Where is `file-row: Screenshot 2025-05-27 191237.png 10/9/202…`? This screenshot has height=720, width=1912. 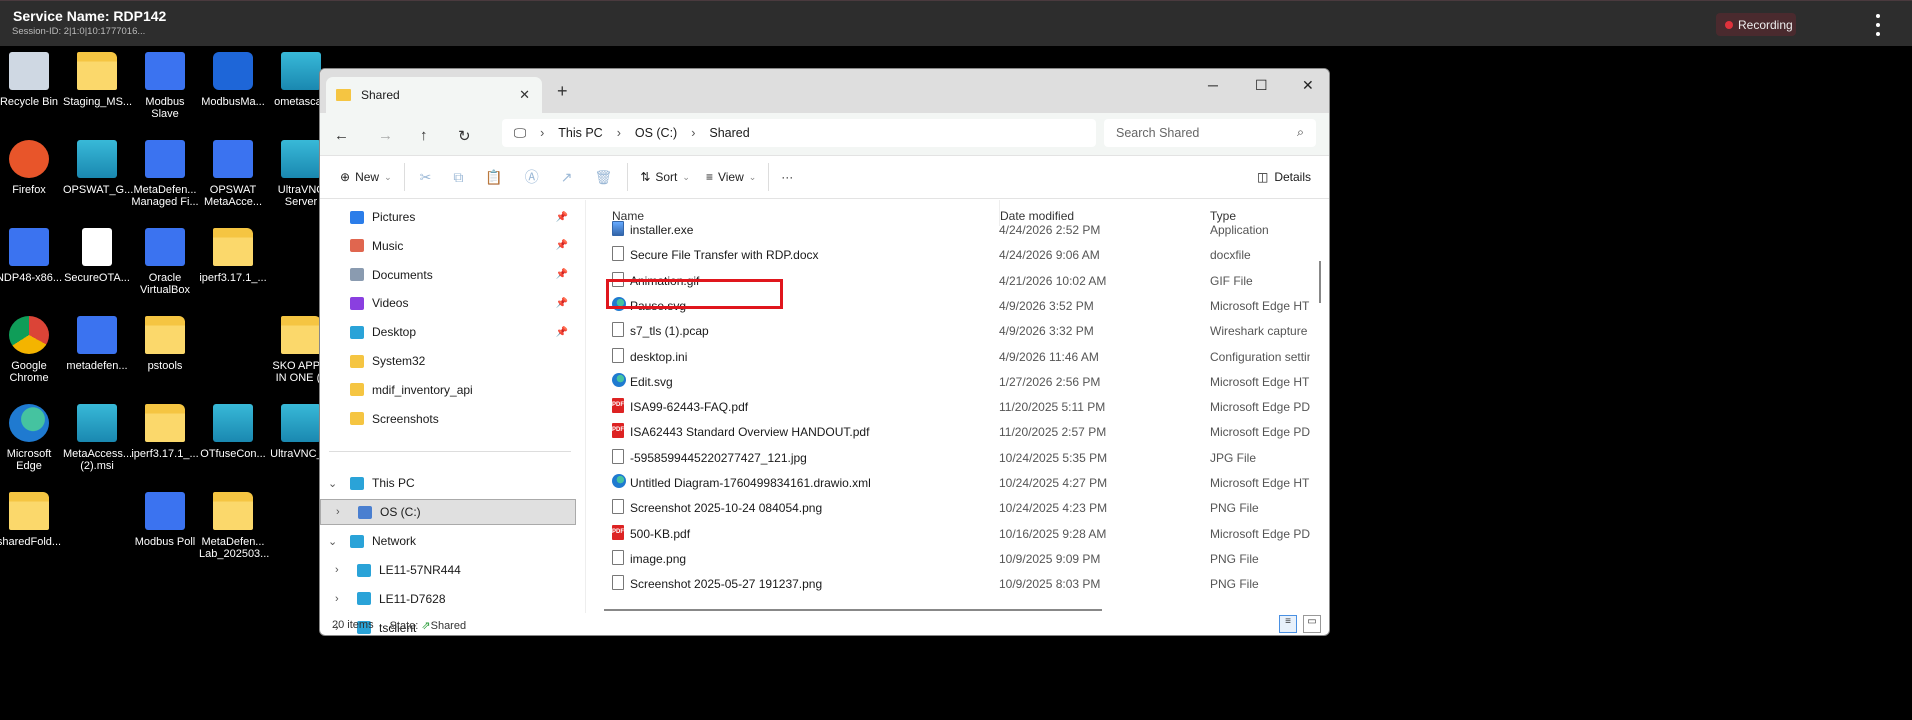
file-row: Screenshot 2025-05-27 191237.png 10/9/202… is located at coordinates (953, 583).